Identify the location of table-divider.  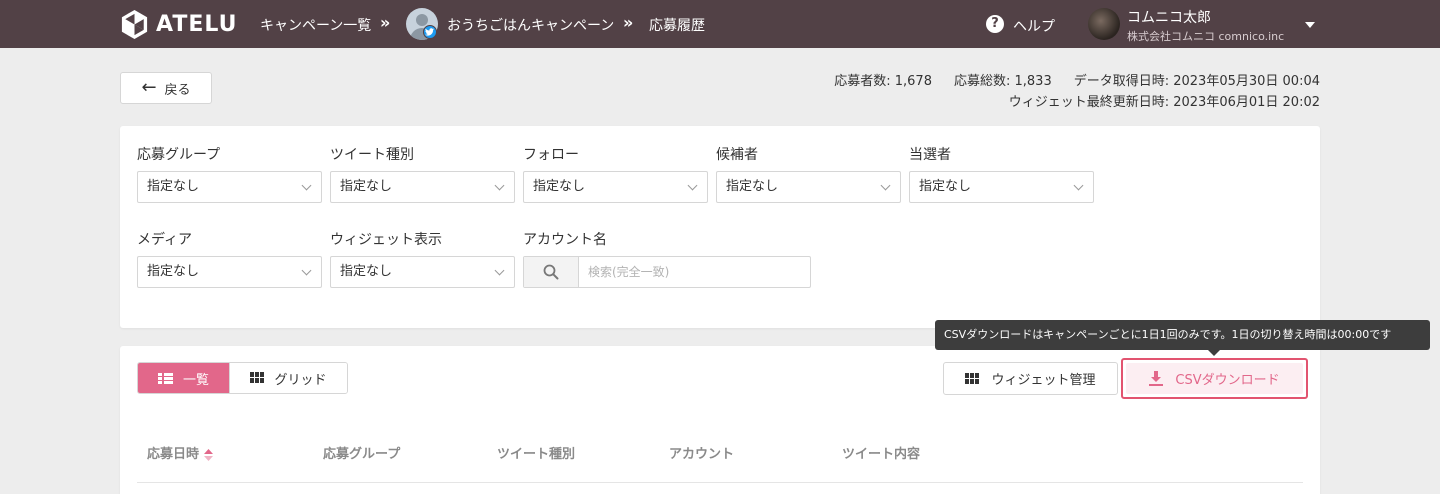
(720, 482).